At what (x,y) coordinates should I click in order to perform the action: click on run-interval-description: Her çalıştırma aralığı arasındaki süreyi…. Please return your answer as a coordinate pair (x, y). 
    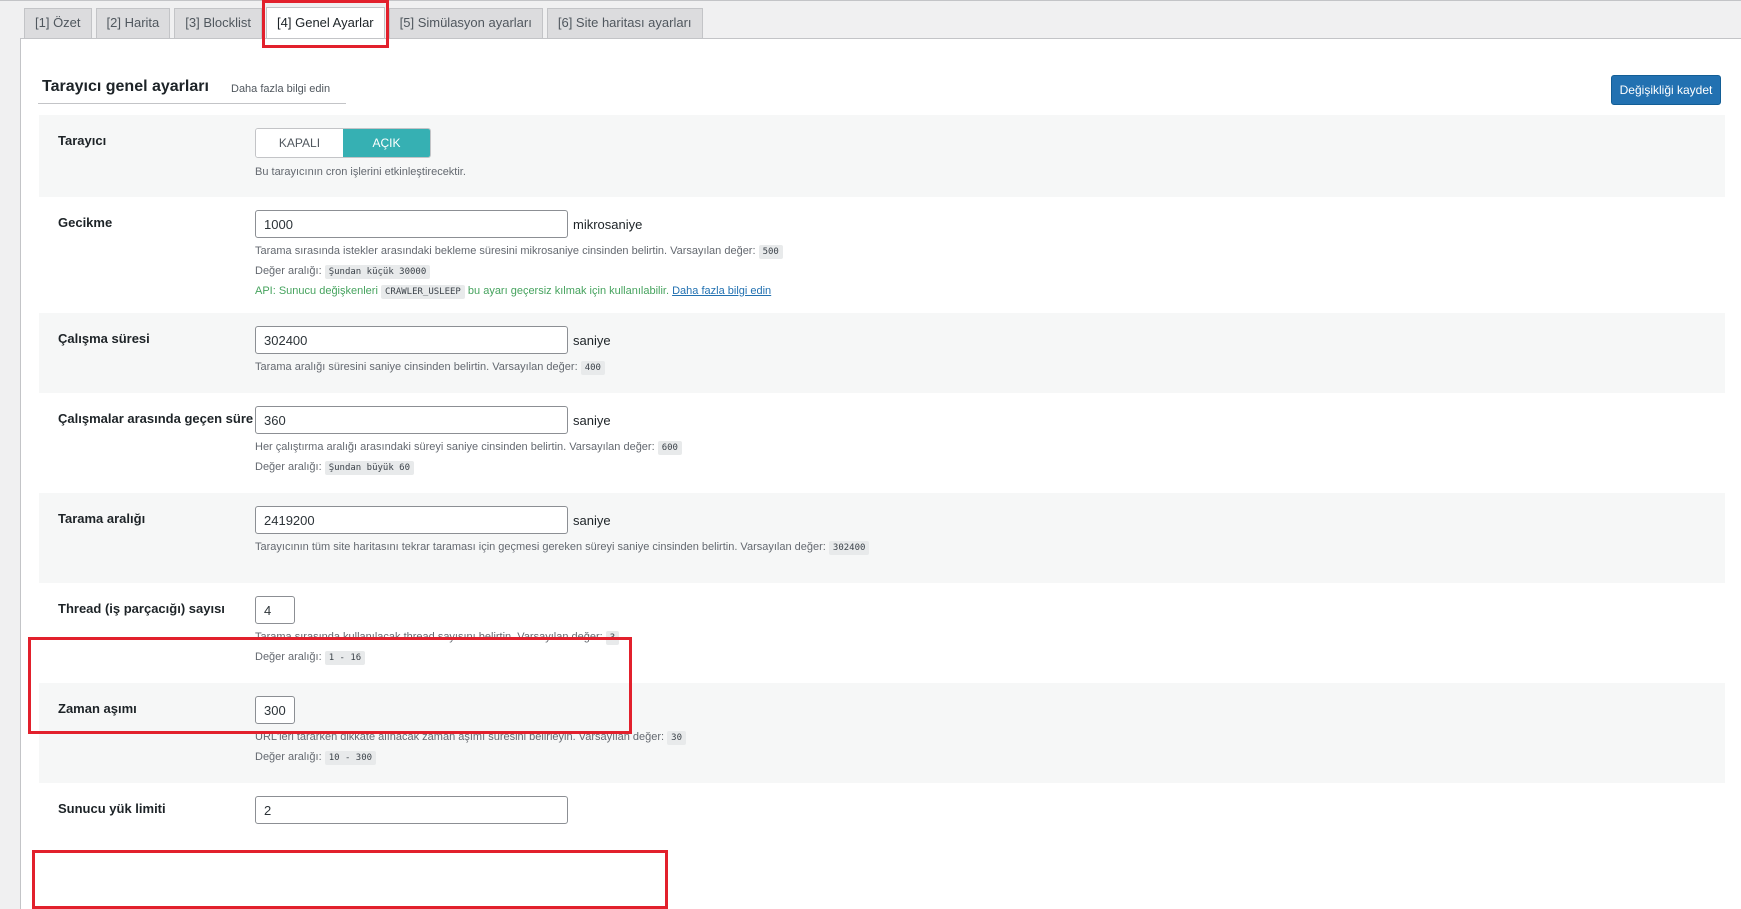
    Looking at the image, I should click on (468, 448).